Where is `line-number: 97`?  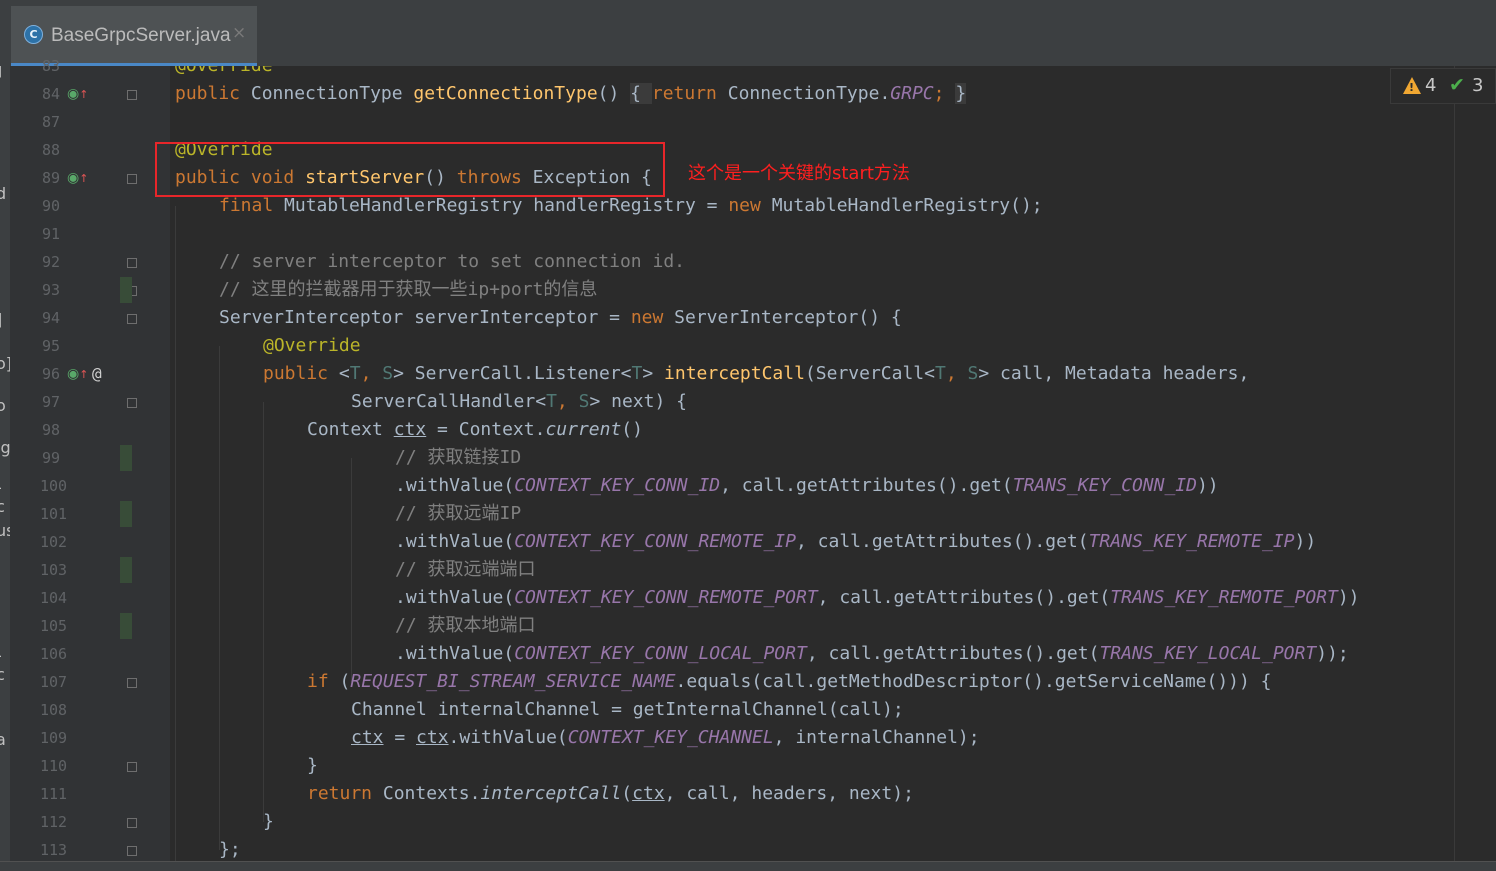 line-number: 97 is located at coordinates (50, 402).